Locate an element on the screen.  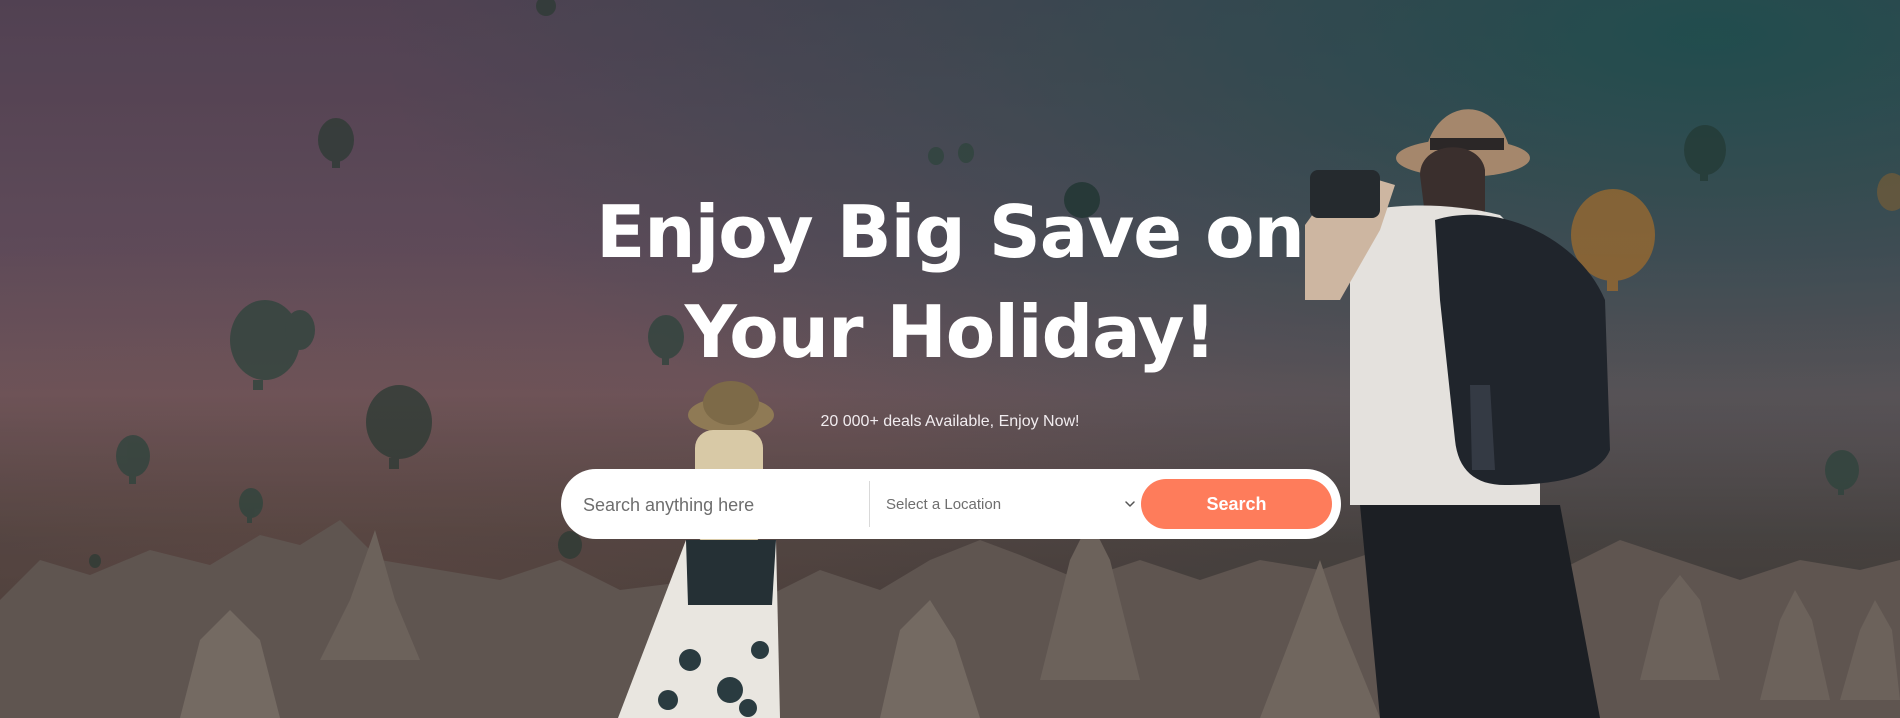
search-input is located at coordinates (724, 505).